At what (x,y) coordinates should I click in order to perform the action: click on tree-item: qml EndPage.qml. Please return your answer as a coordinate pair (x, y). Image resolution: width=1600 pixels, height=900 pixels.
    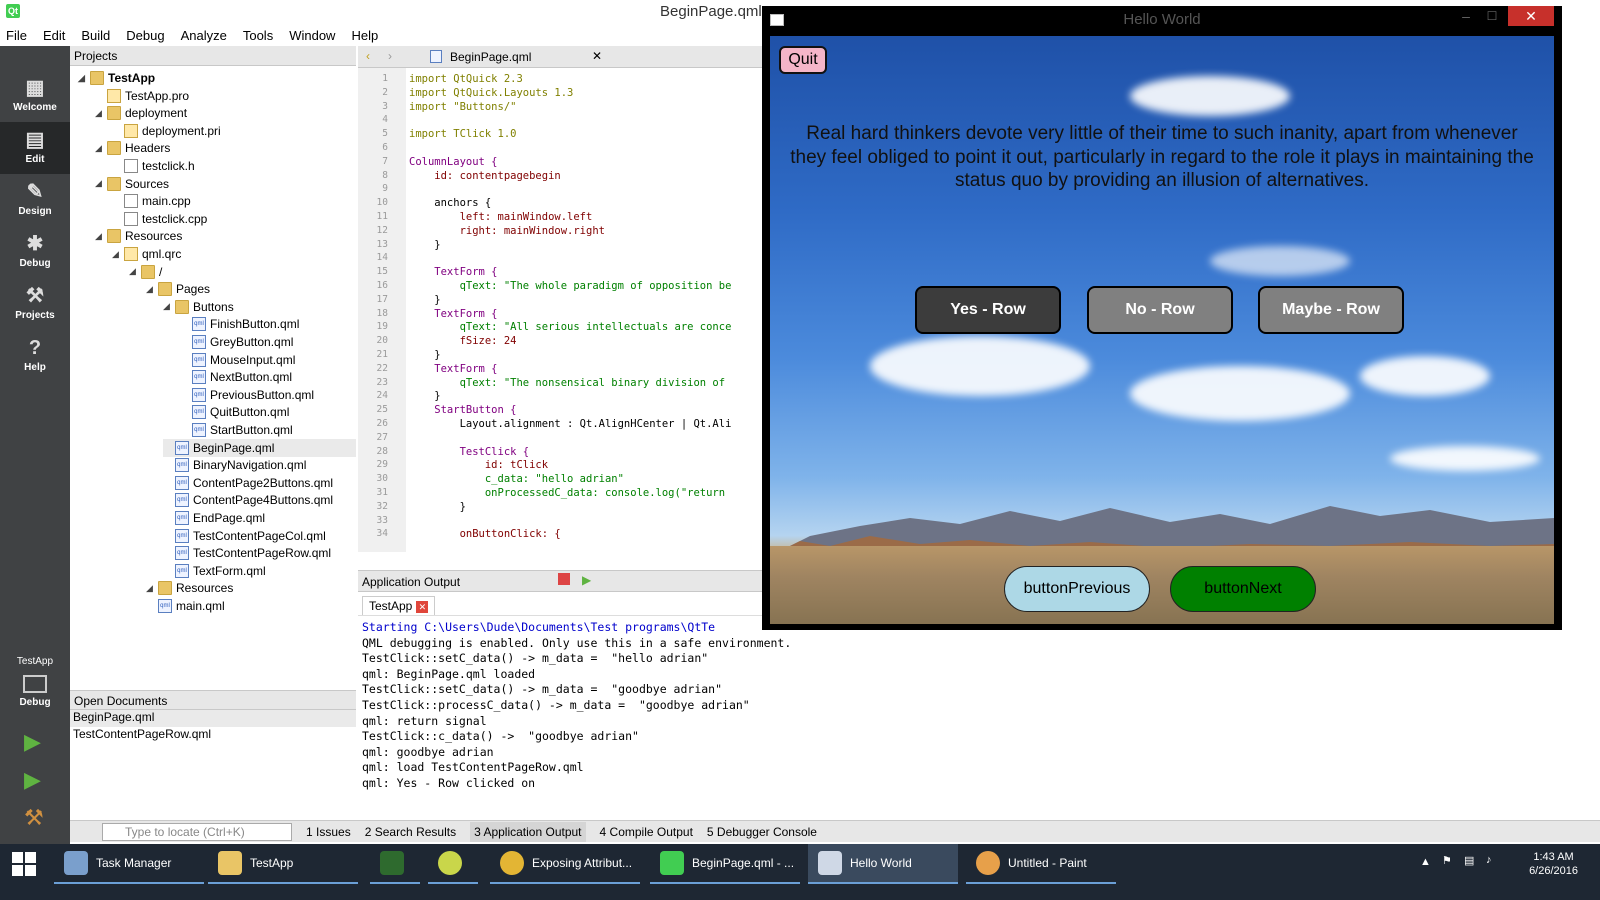
    Looking at the image, I should click on (259, 518).